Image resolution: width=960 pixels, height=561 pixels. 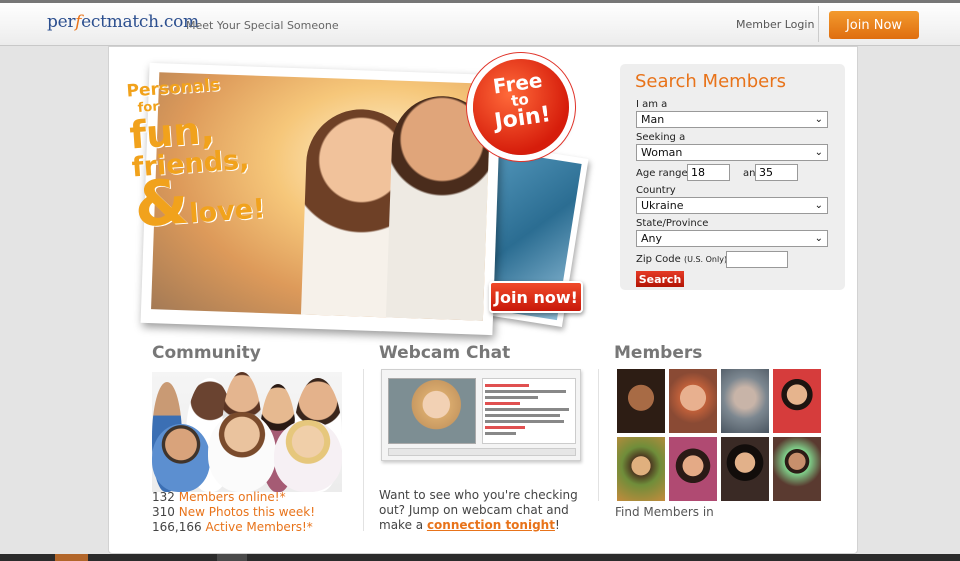 What do you see at coordinates (682, 259) in the screenshot?
I see `zip-label: Zip Code (U.S. Only)` at bounding box center [682, 259].